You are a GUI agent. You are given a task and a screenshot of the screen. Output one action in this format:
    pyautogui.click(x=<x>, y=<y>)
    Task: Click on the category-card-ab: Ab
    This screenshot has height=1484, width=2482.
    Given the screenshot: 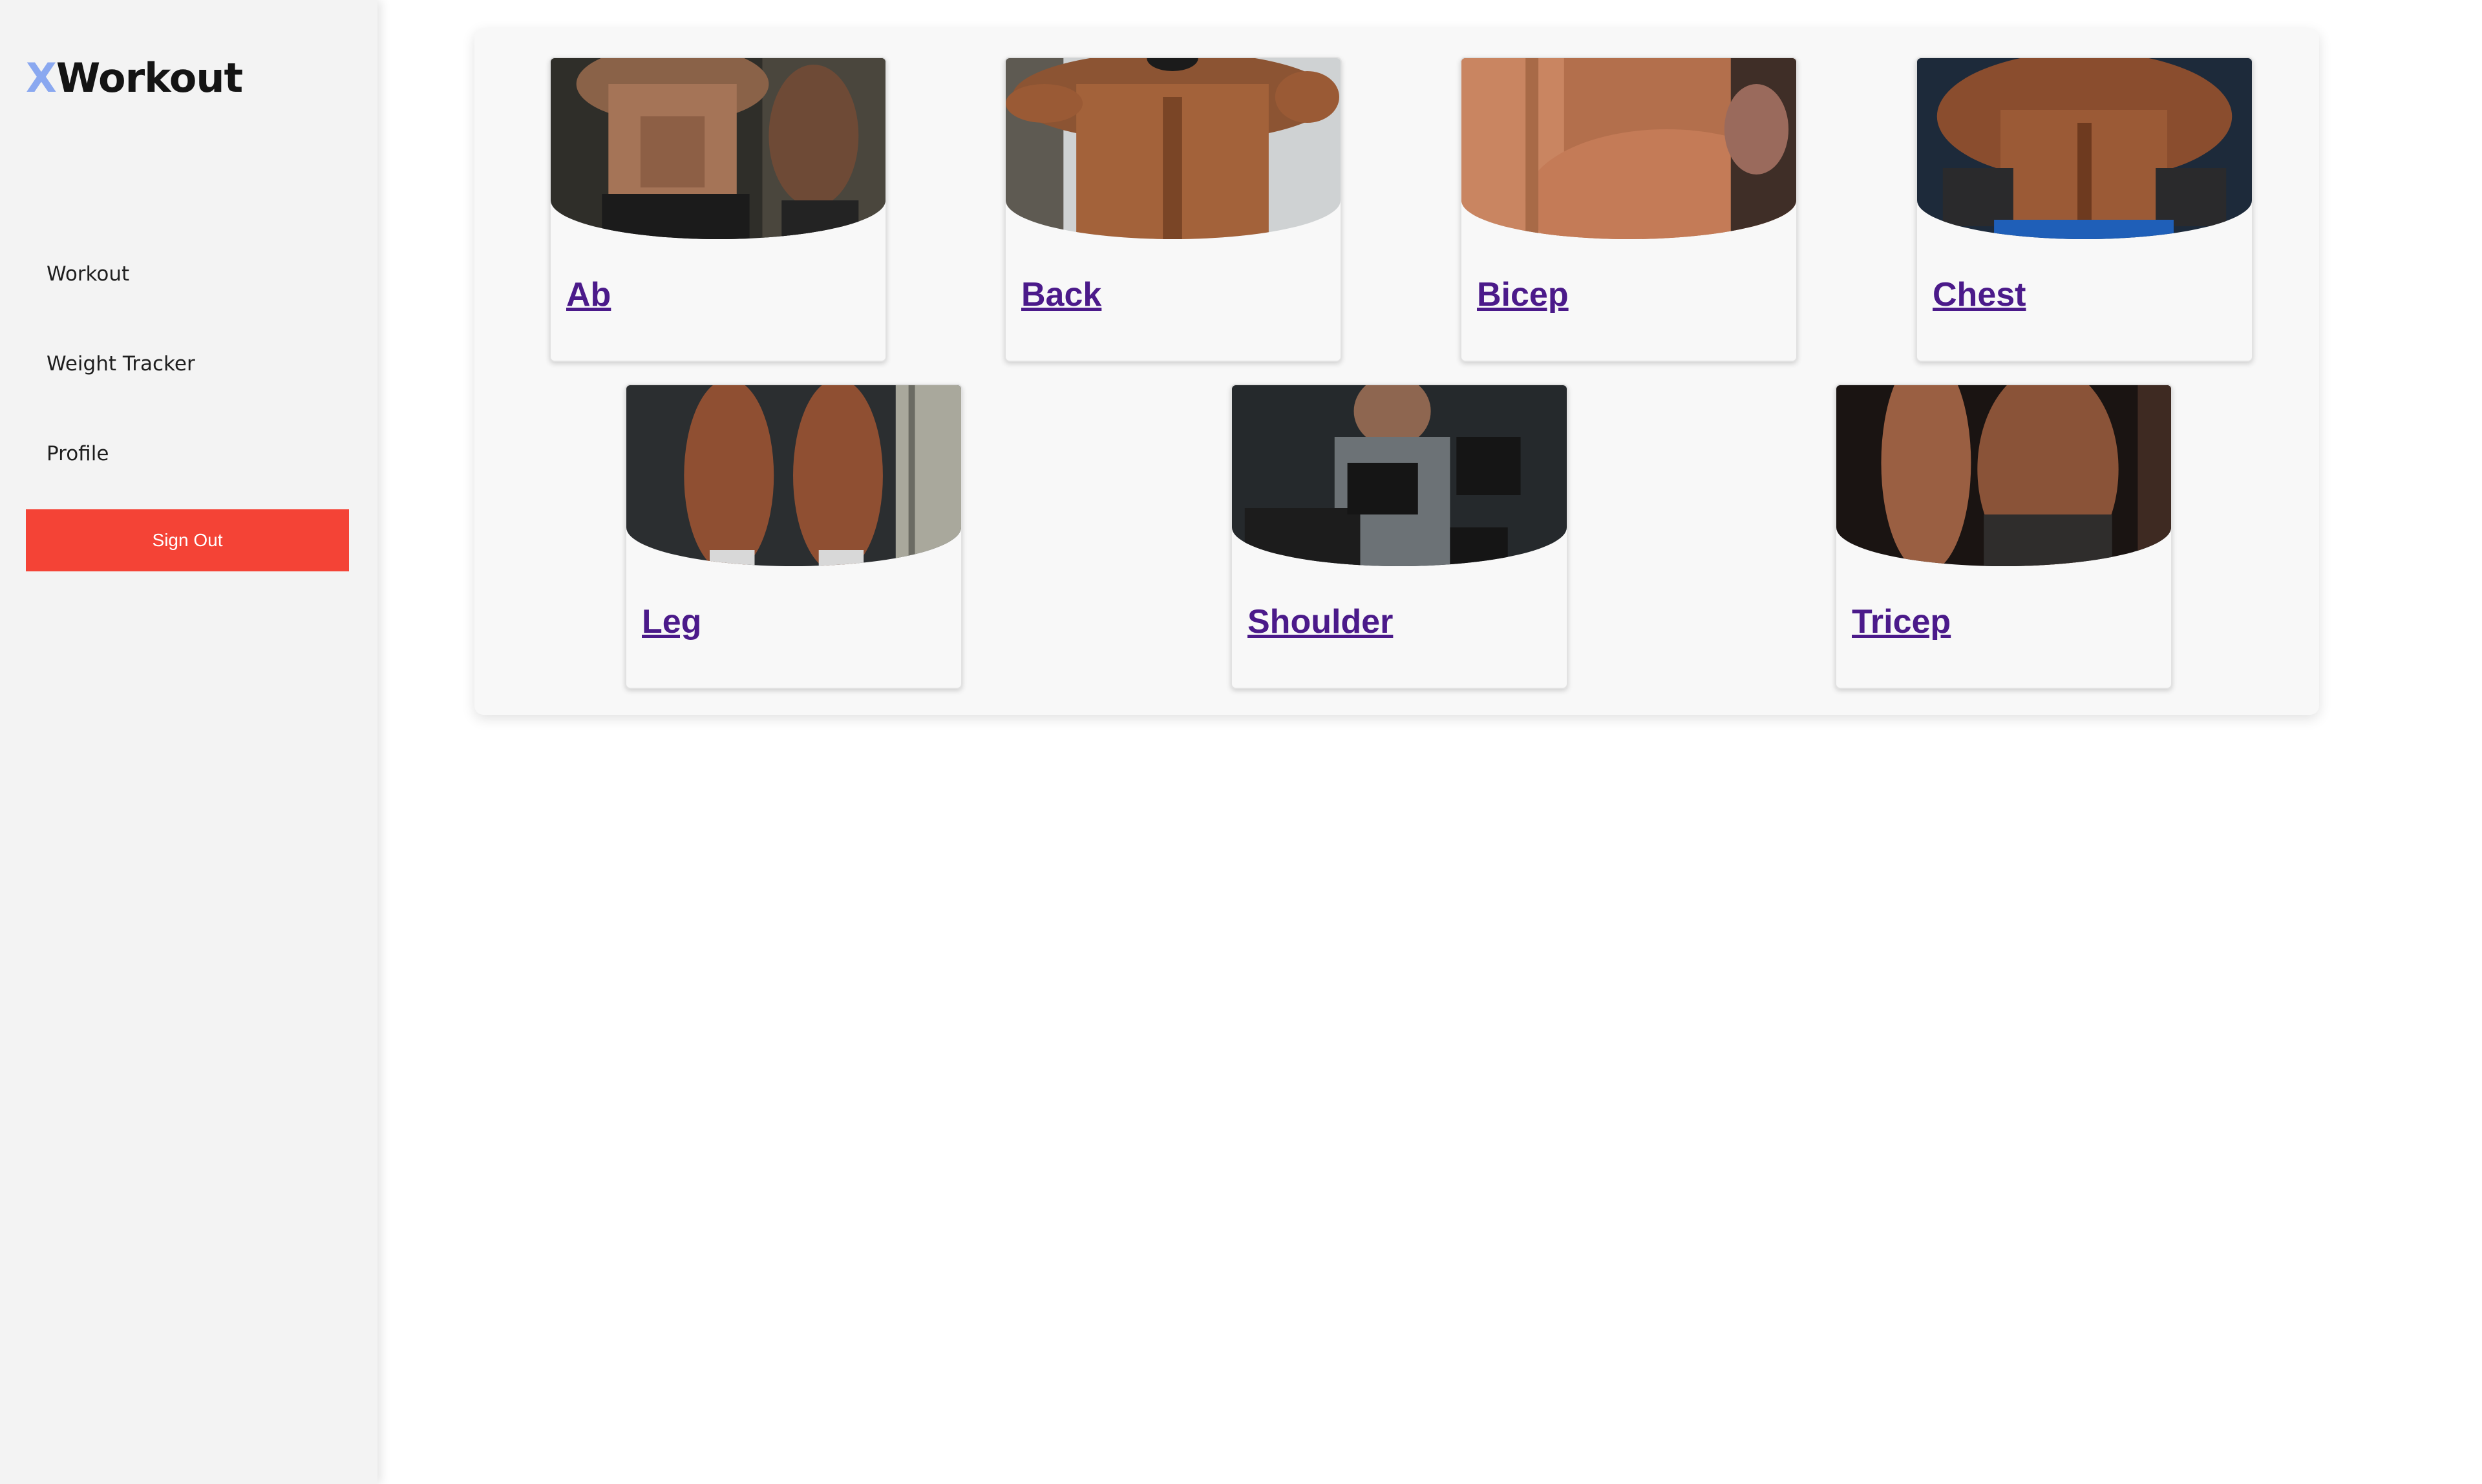 What is the action you would take?
    pyautogui.click(x=718, y=210)
    